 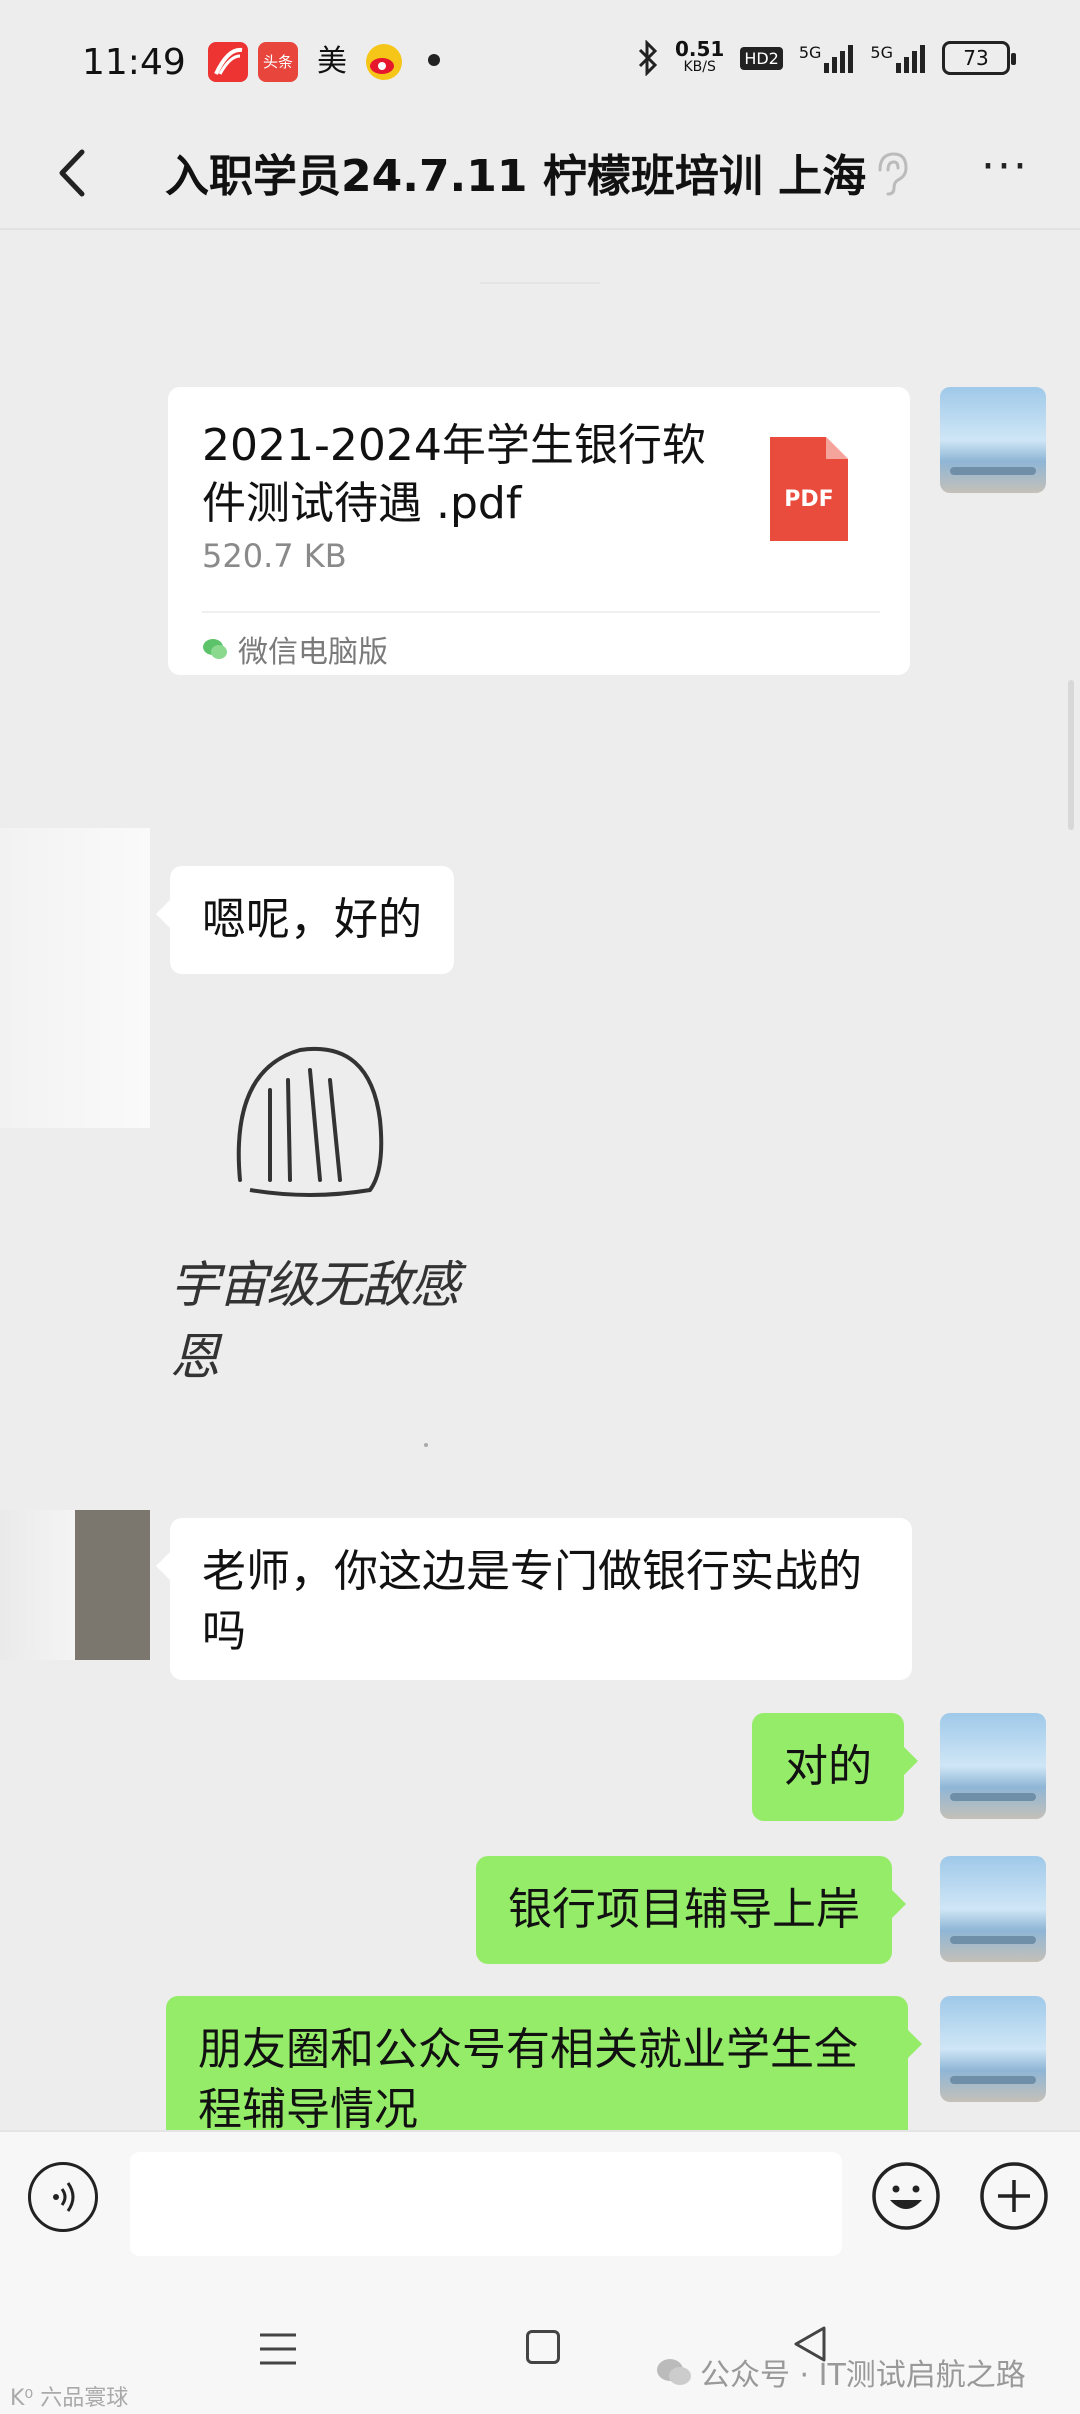 I want to click on system-nav-bar: 公众号 · IT测试启航之路 K⁰ 六品寰球, so click(x=540, y=2347).